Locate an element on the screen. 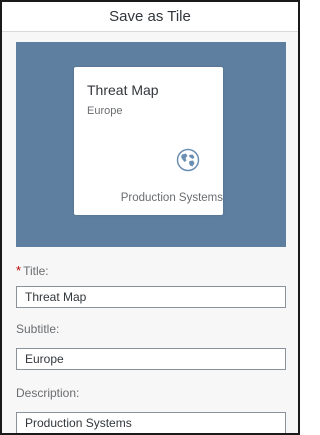 This screenshot has height=435, width=320. globe-icon is located at coordinates (188, 160).